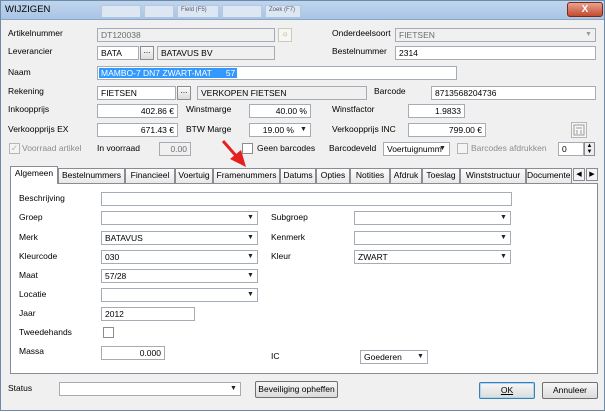  What do you see at coordinates (571, 149) in the screenshot?
I see `barcodes-count-field: 0` at bounding box center [571, 149].